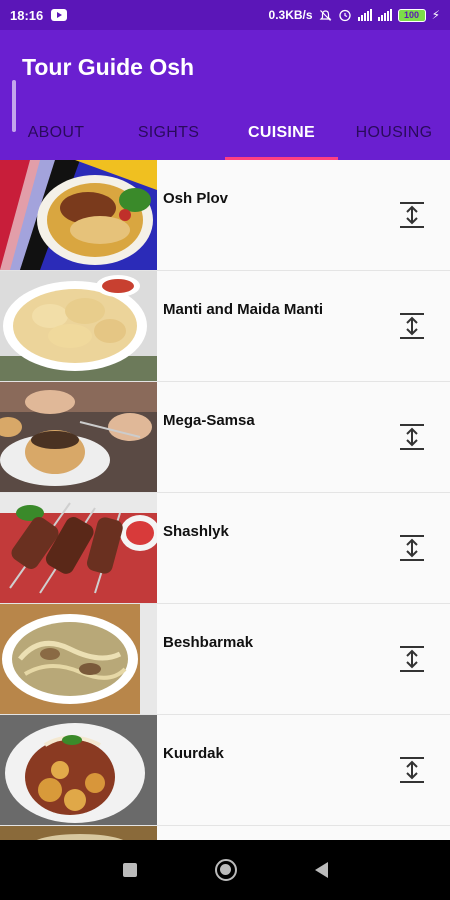  What do you see at coordinates (129, 870) in the screenshot?
I see `recents-icon` at bounding box center [129, 870].